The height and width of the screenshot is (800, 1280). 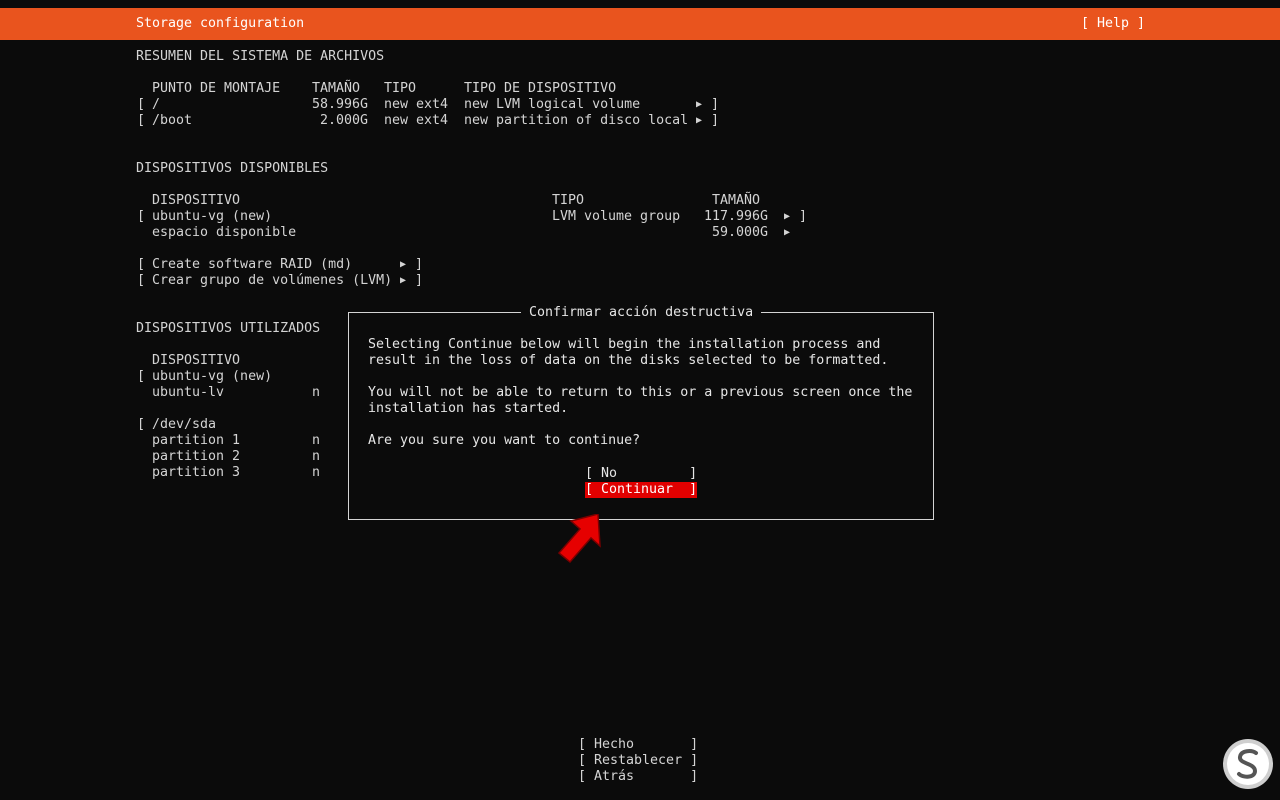 What do you see at coordinates (638, 761) in the screenshot?
I see `reset-button: [ Restablecer ]` at bounding box center [638, 761].